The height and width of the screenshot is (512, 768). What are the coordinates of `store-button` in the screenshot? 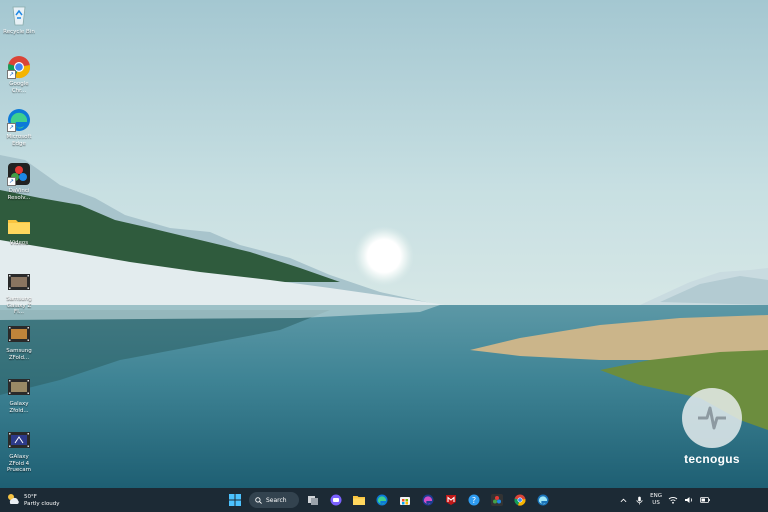 It's located at (405, 500).